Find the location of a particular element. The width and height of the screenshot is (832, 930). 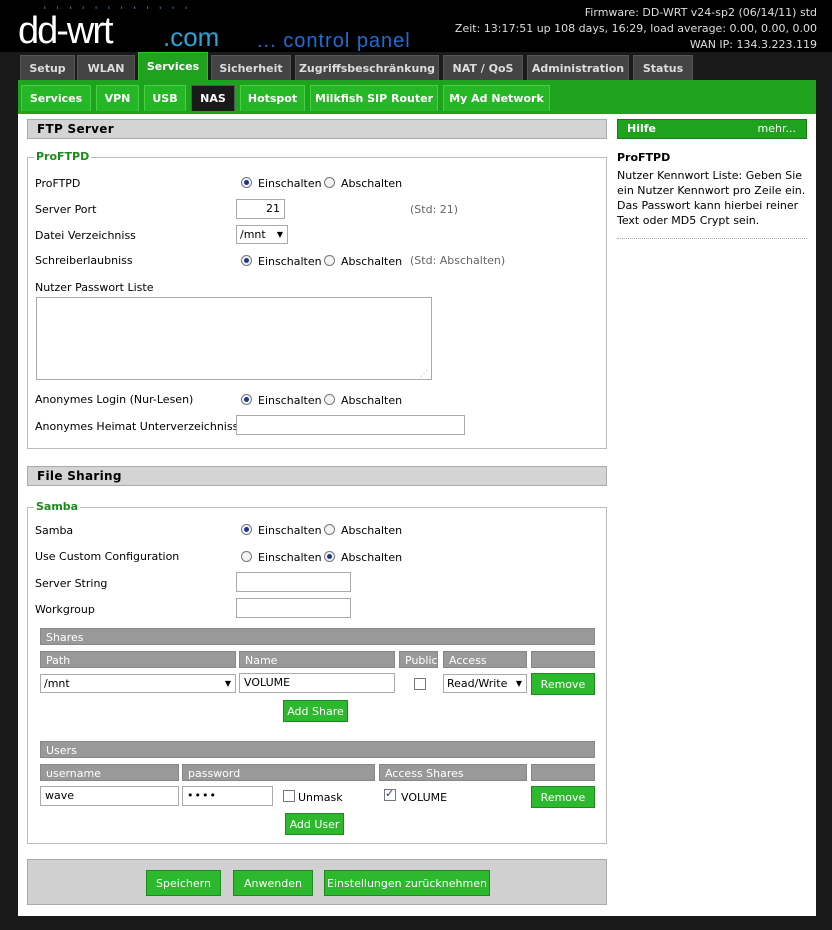

anon-home-label: Anonymes Heimat Unterverzeichniss is located at coordinates (137, 426).